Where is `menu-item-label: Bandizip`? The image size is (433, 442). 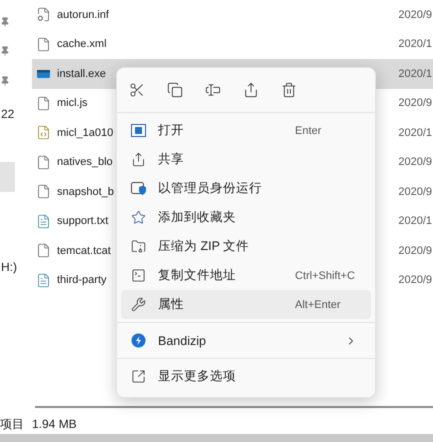 menu-item-label: Bandizip is located at coordinates (182, 341).